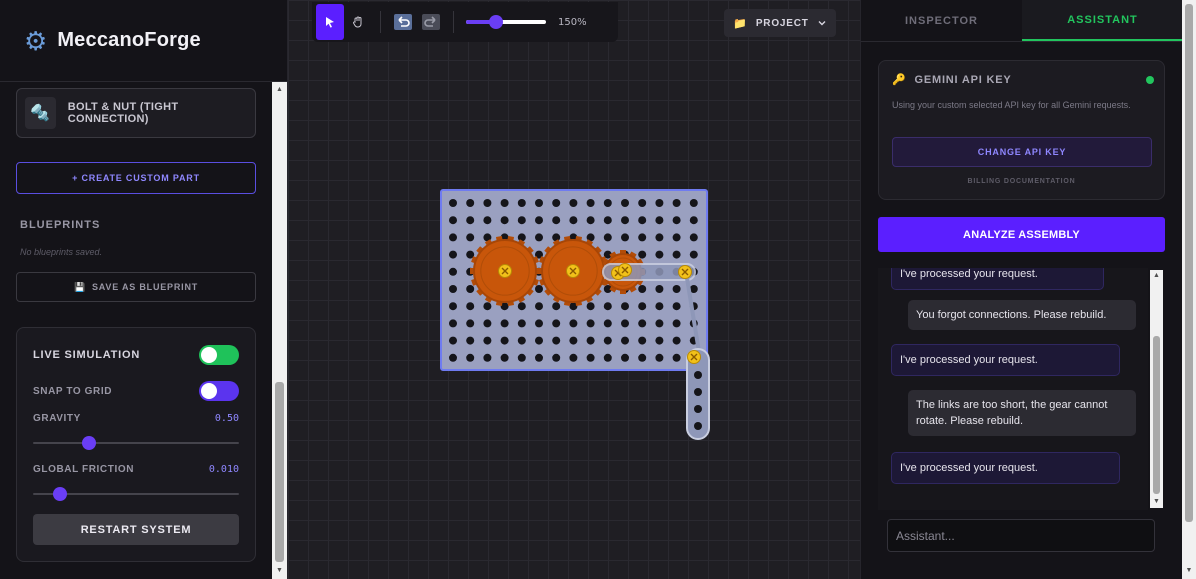 The image size is (1196, 579). I want to click on gravity-row: GRAVITY 0.50, so click(136, 418).